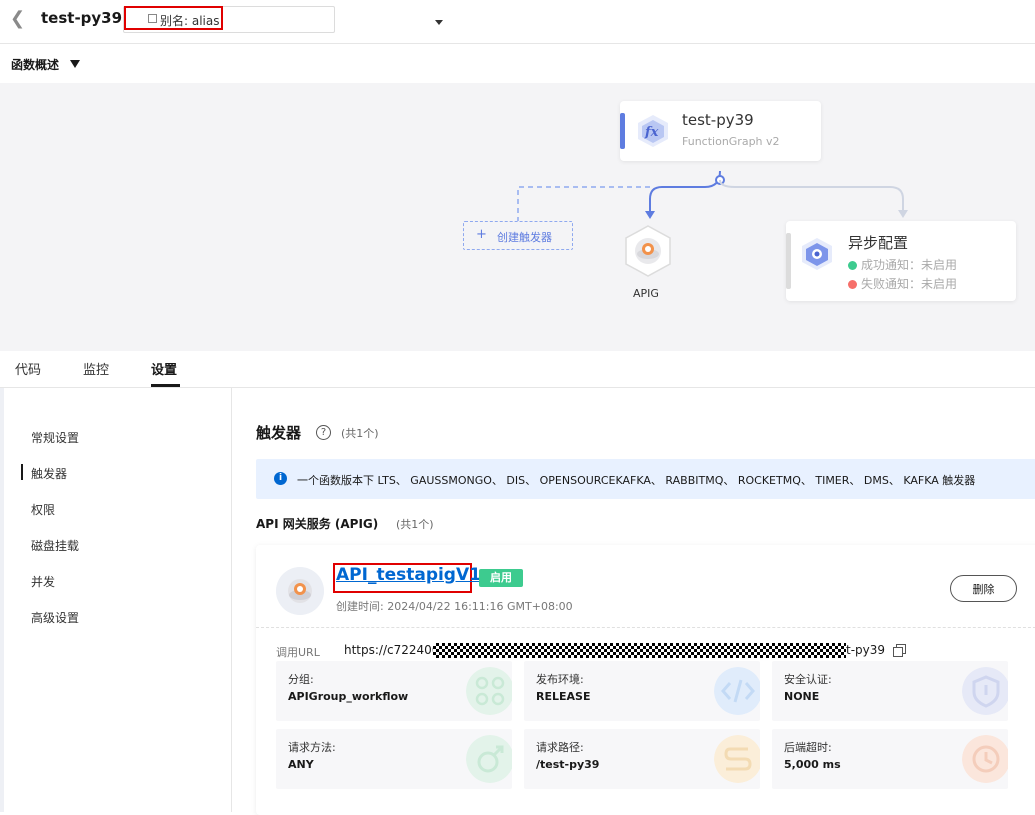 This screenshot has height=815, width=1035. Describe the element at coordinates (22, 472) in the screenshot. I see `active-nav-marker` at that location.